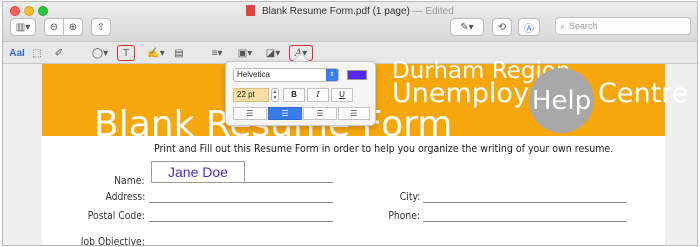 The width and height of the screenshot is (700, 247). Describe the element at coordinates (336, 11) in the screenshot. I see `window-title-text: Blank Resume Form.pdf (1 page)` at that location.